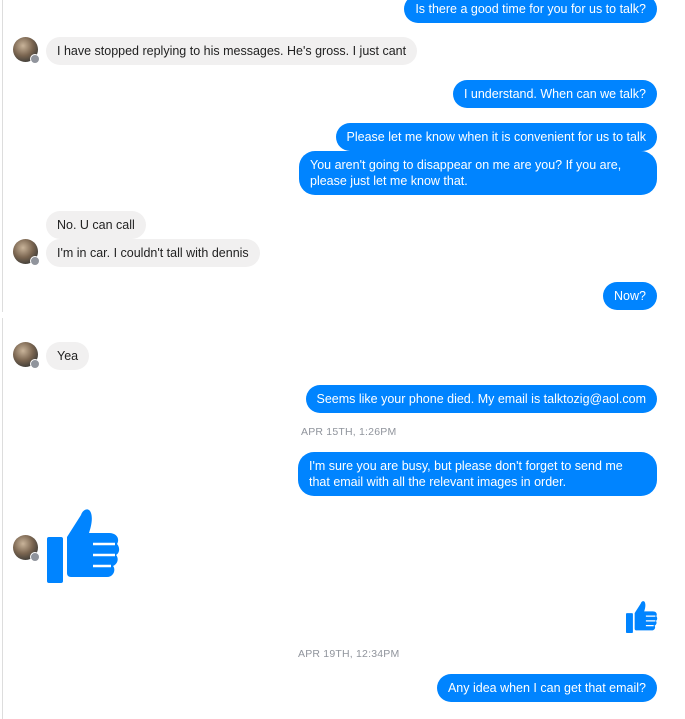 This screenshot has width=685, height=719. I want to click on incoming-message: No. U can call, so click(96, 225).